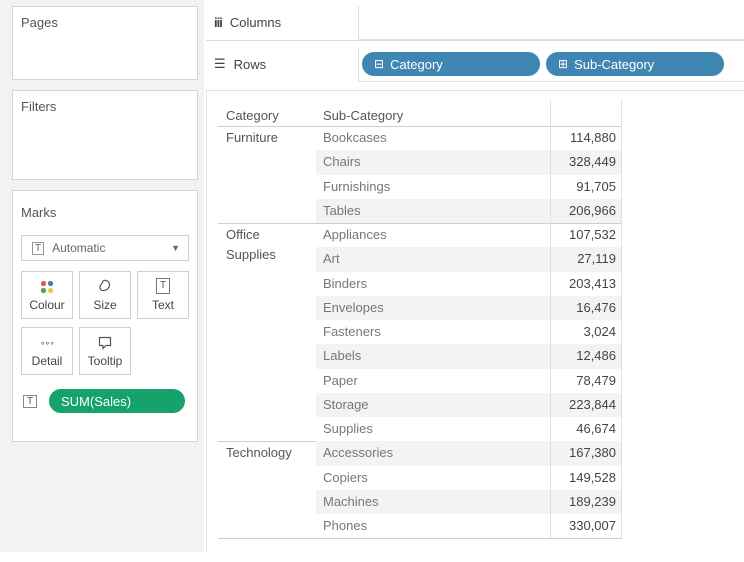 Image resolution: width=744 pixels, height=562 pixels. I want to click on pages-card: Pages, so click(105, 43).